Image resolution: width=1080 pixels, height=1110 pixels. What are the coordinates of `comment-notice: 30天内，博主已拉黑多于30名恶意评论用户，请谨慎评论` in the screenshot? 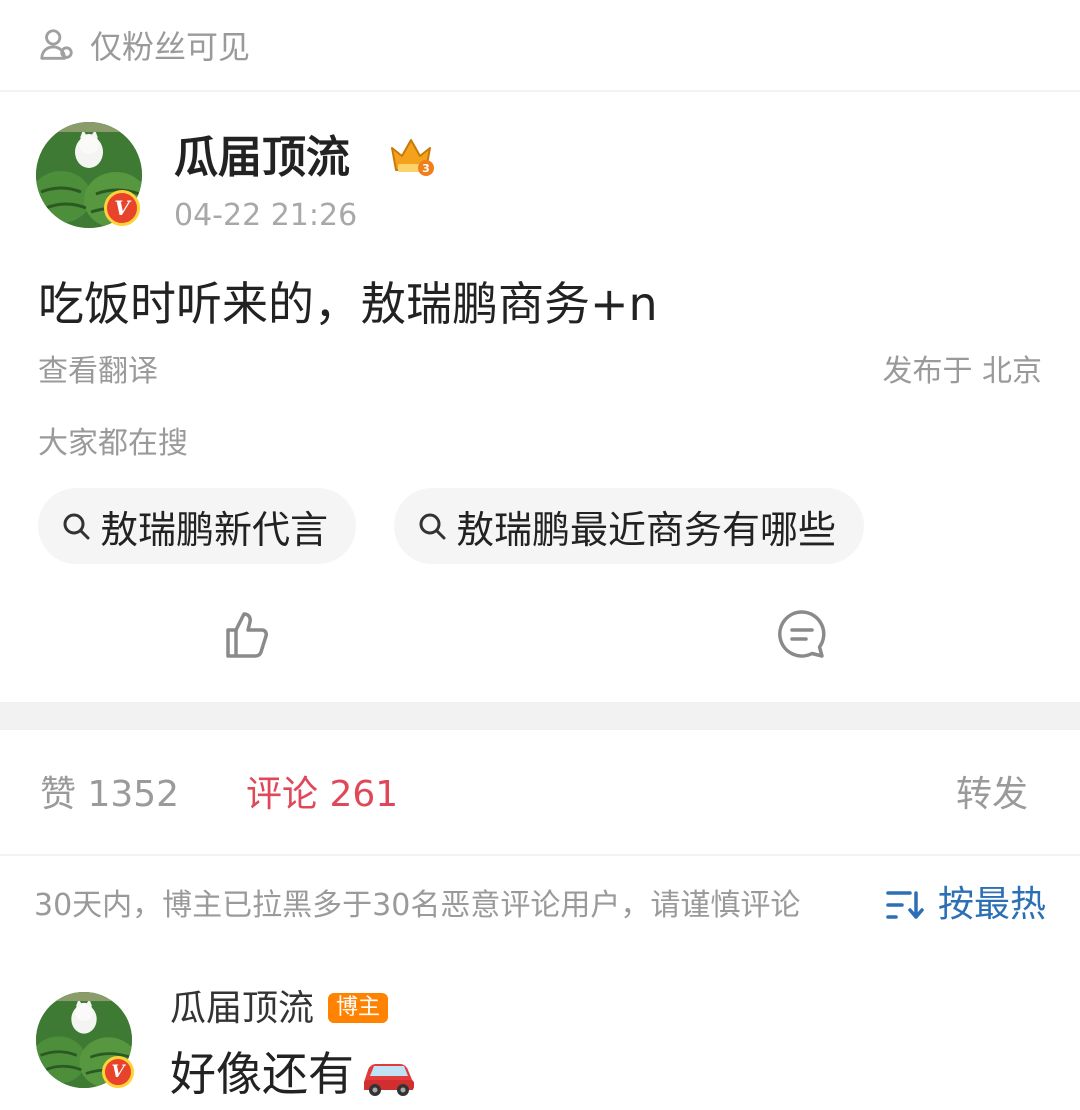 It's located at (417, 905).